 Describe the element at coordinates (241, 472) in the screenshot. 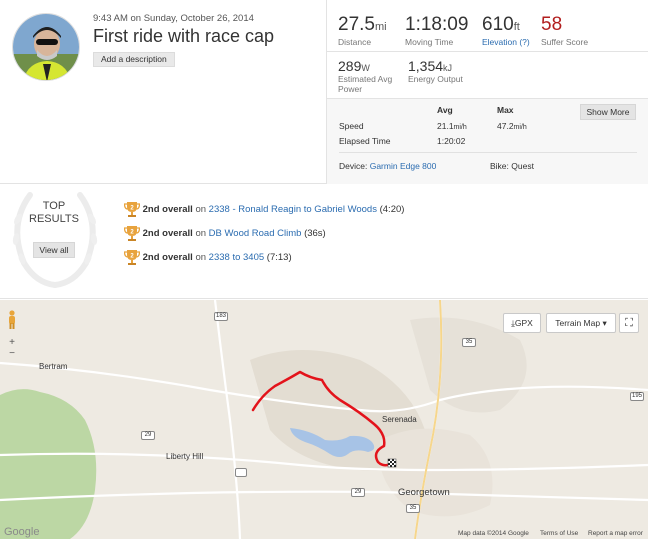

I see `route-shield` at that location.